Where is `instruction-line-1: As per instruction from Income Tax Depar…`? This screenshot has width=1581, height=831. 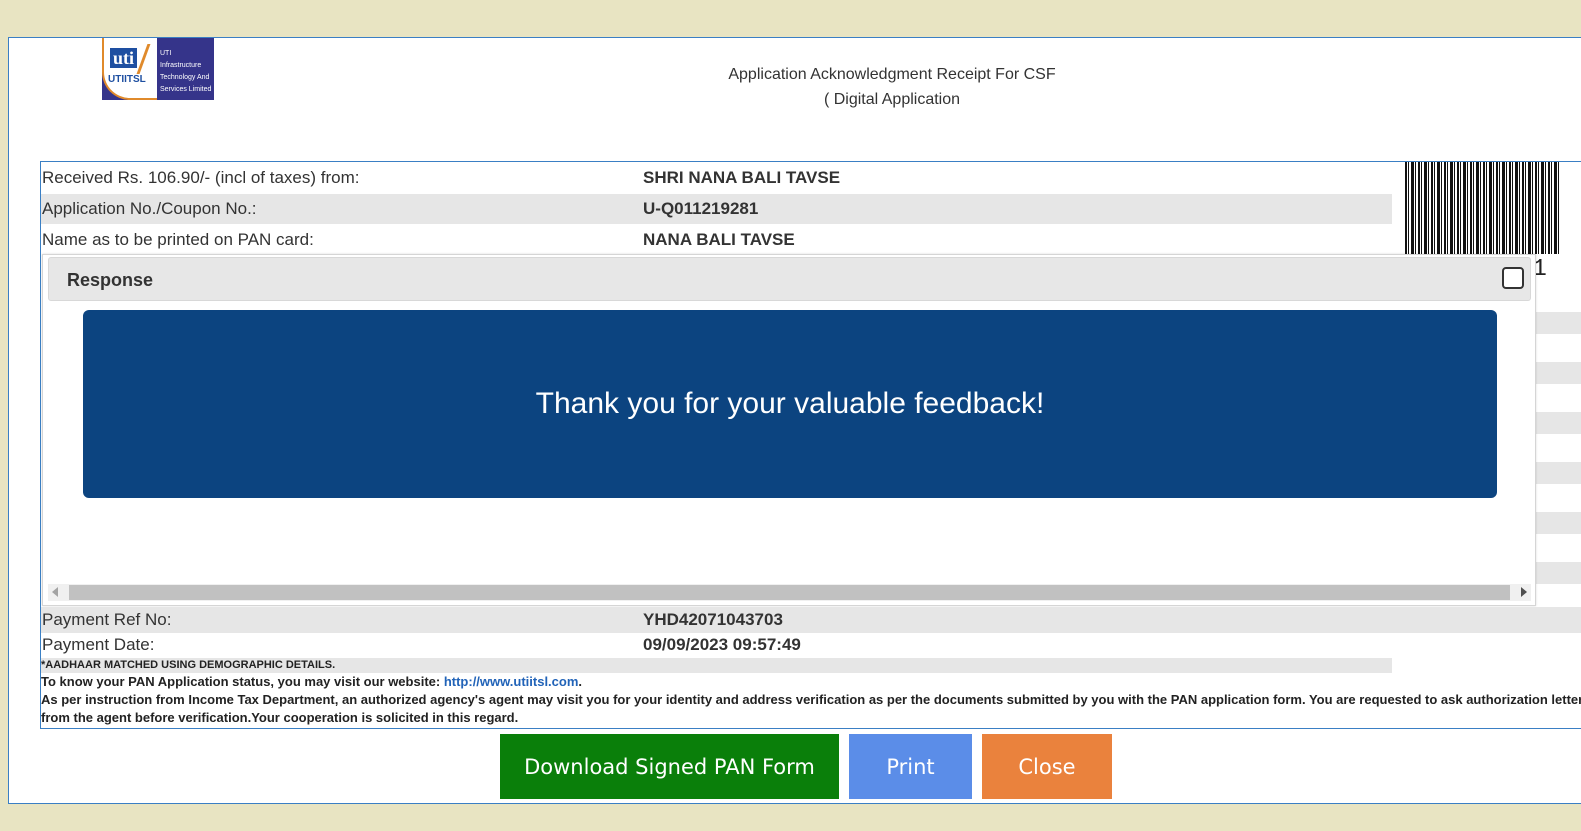
instruction-line-1: As per instruction from Income Tax Depar… is located at coordinates (811, 699).